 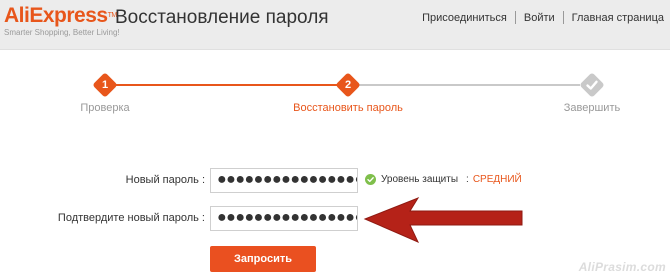 What do you see at coordinates (469, 85) in the screenshot?
I see `progress-line-pending` at bounding box center [469, 85].